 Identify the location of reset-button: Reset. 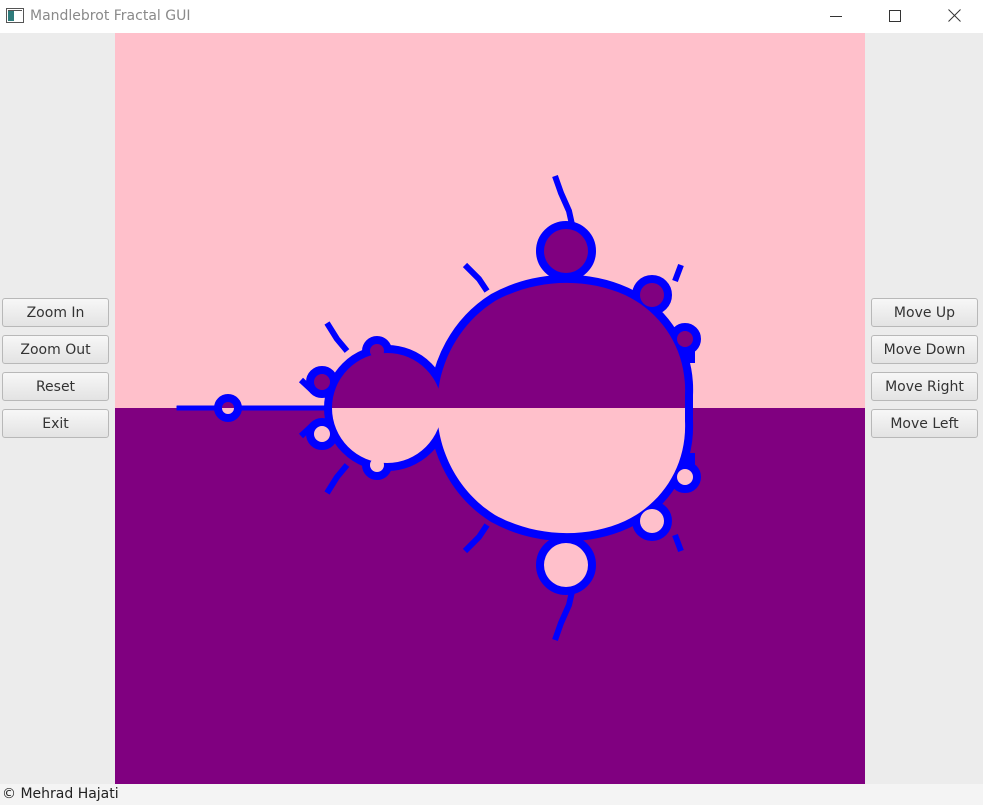
(55, 386).